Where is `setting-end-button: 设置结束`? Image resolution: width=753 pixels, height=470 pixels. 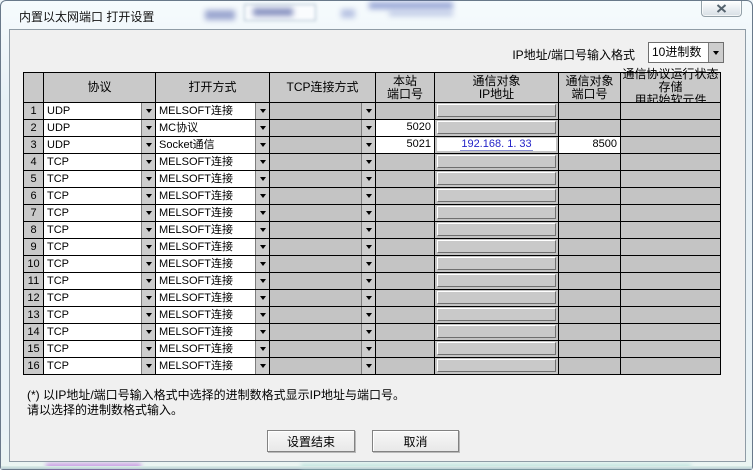 setting-end-button: 设置结束 is located at coordinates (311, 441).